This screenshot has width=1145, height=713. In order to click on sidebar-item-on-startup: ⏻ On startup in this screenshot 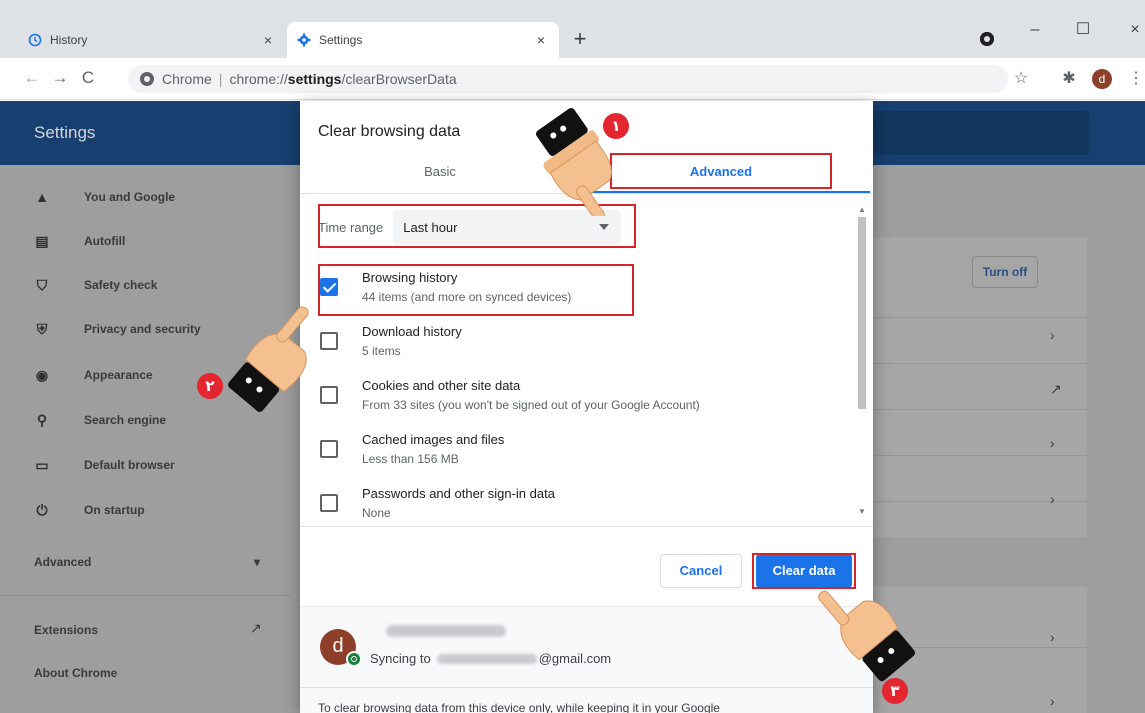, I will do `click(89, 510)`.